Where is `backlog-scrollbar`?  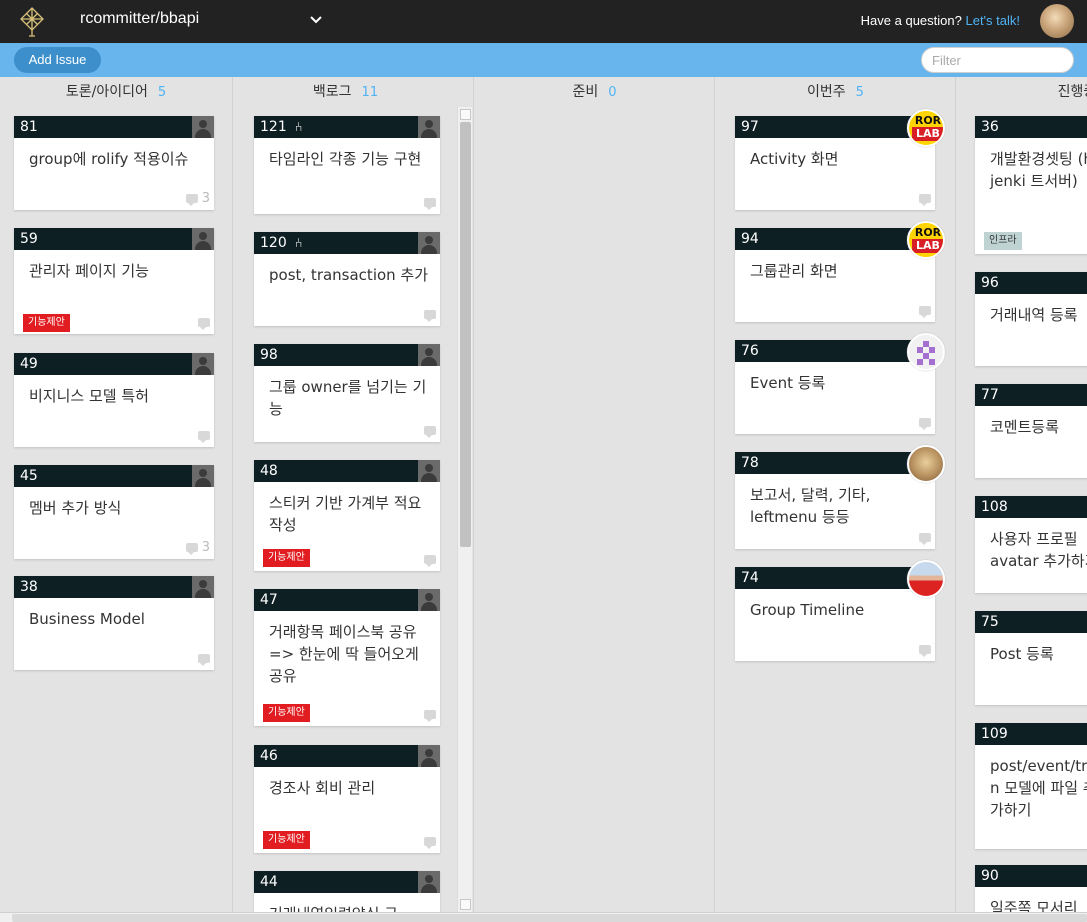
backlog-scrollbar is located at coordinates (464, 509).